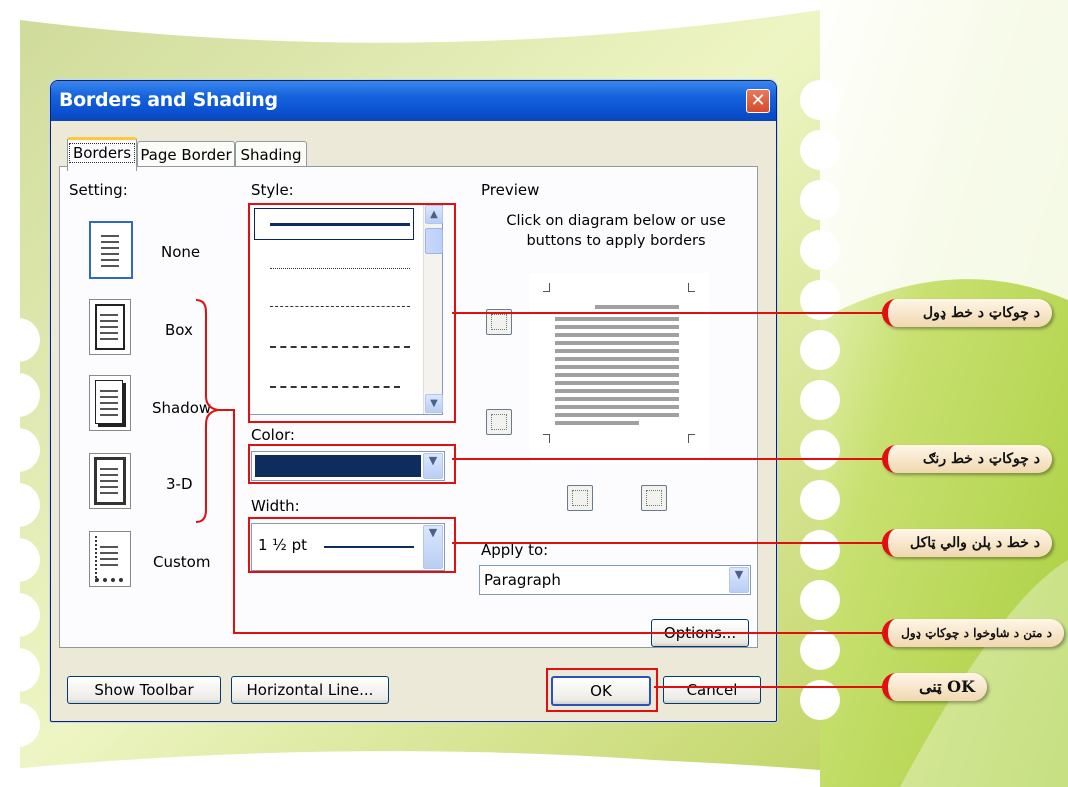  What do you see at coordinates (144, 690) in the screenshot?
I see `show-toolbar-button: Show Toolbar` at bounding box center [144, 690].